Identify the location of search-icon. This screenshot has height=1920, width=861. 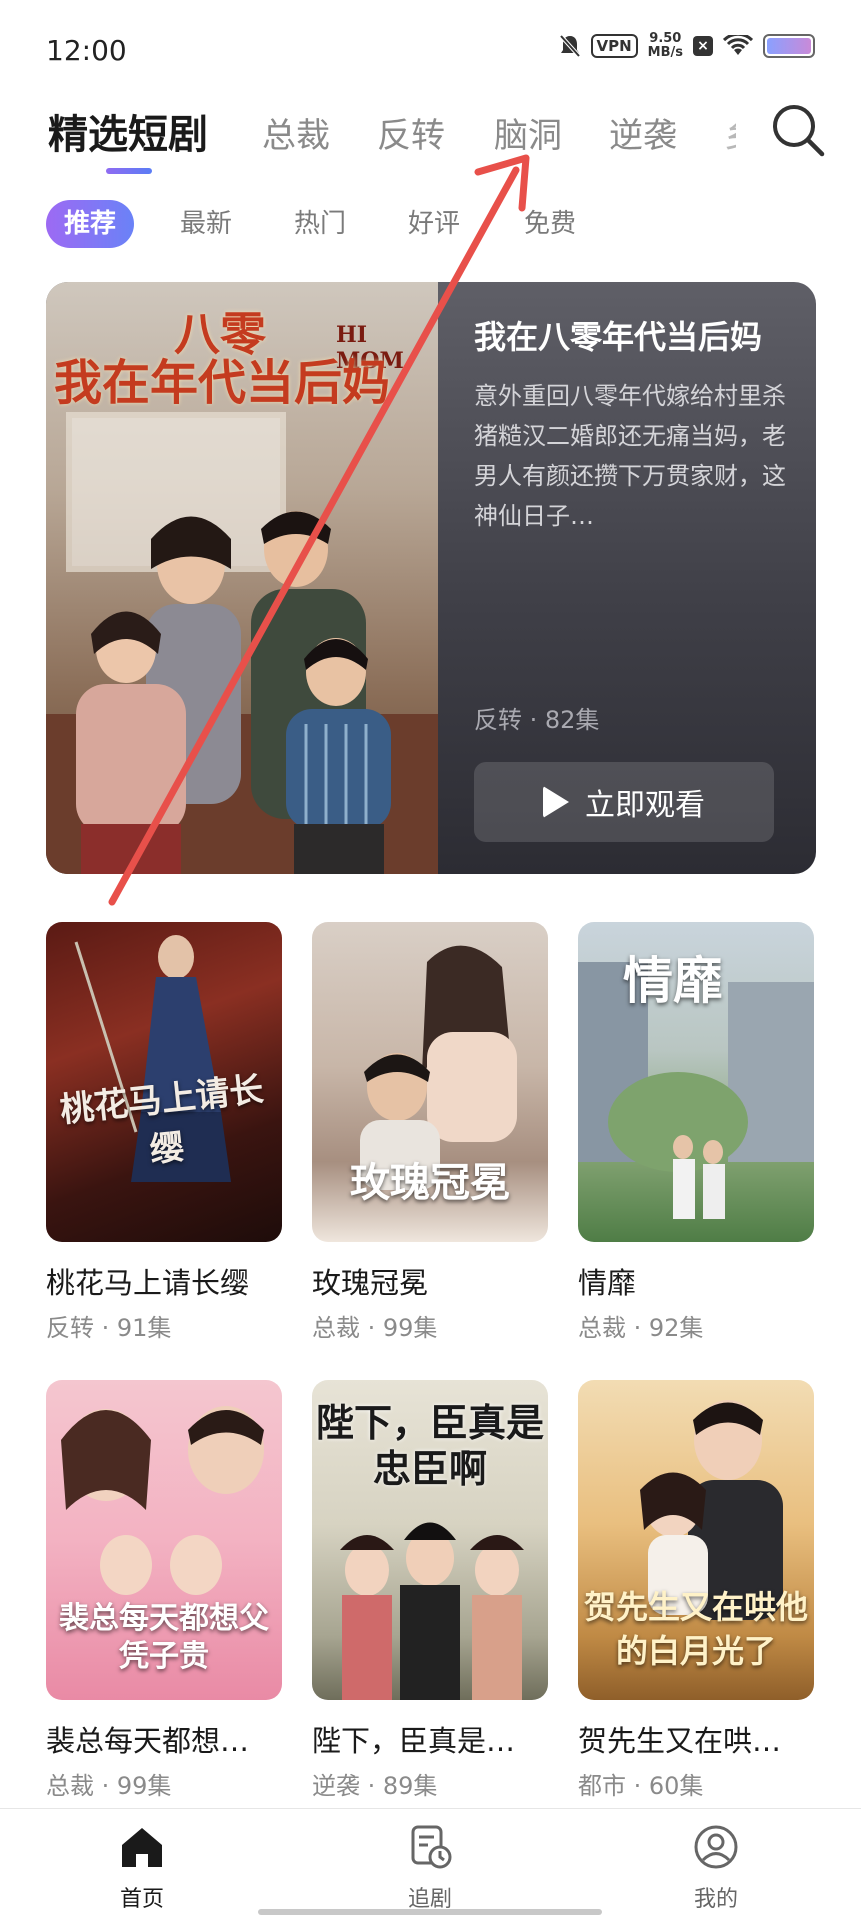
(799, 131).